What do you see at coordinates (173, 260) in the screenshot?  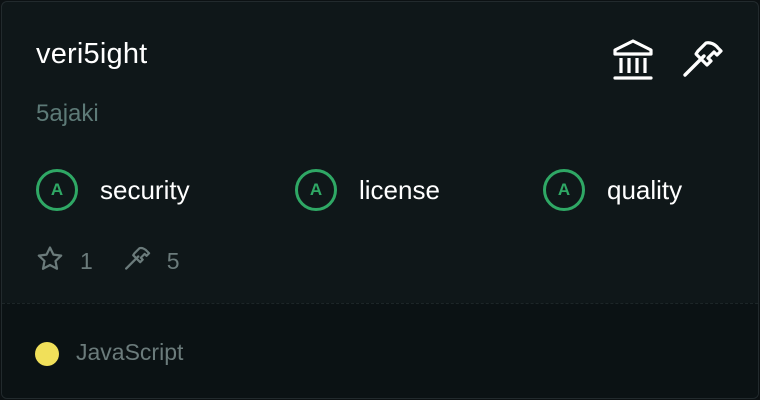 I see `forks-count: 5` at bounding box center [173, 260].